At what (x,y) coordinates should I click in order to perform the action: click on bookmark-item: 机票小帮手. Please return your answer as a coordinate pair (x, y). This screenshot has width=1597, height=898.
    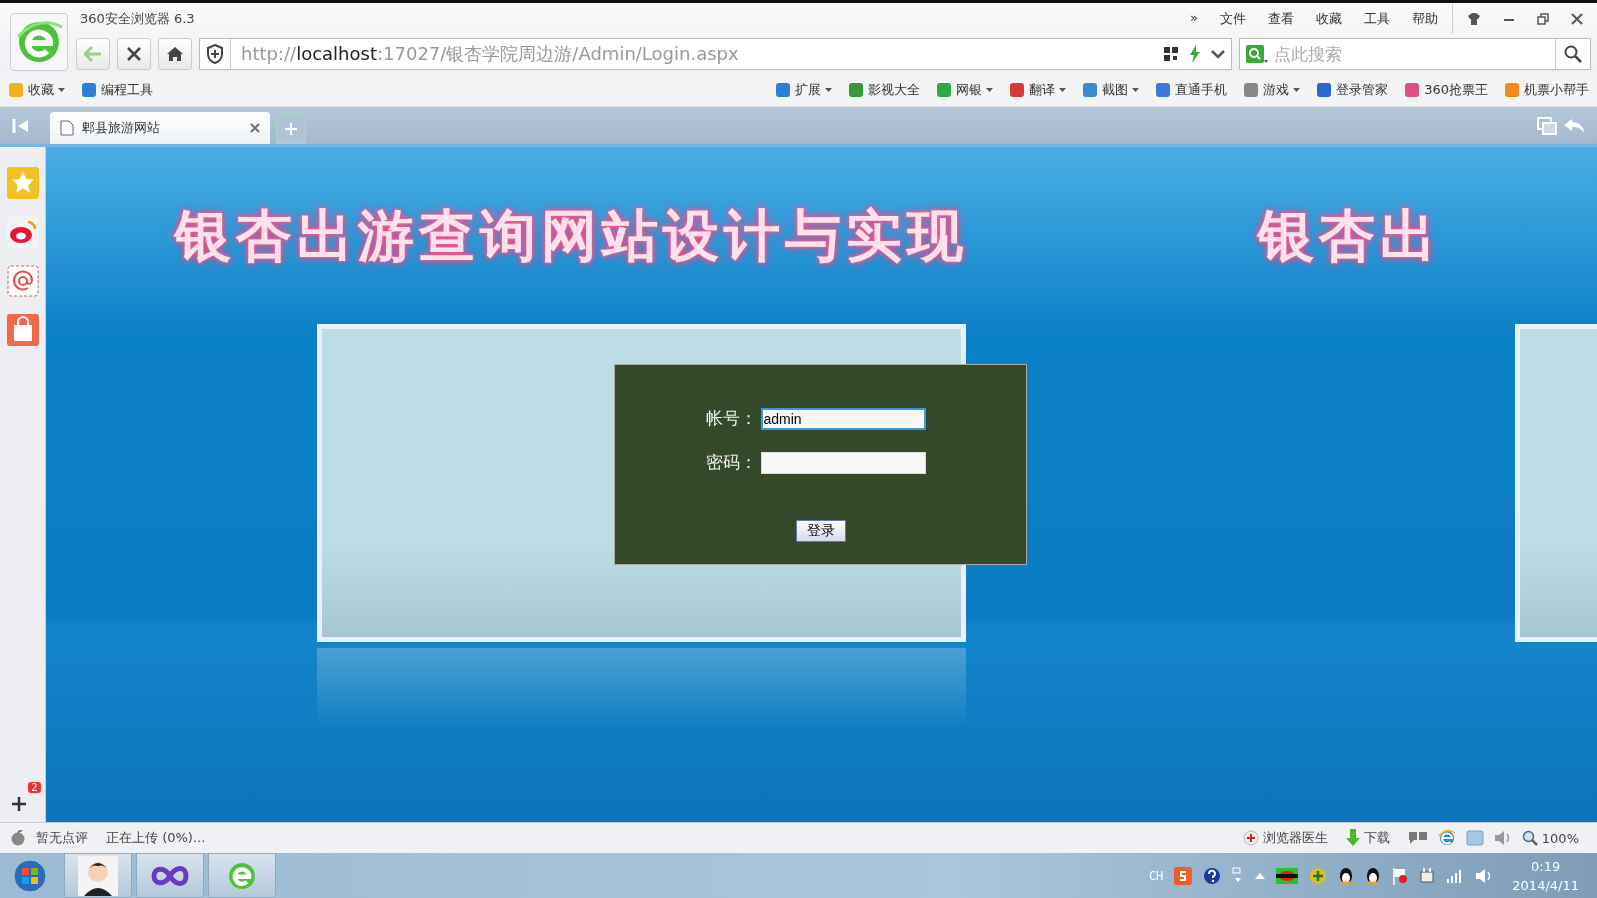
    Looking at the image, I should click on (1546, 89).